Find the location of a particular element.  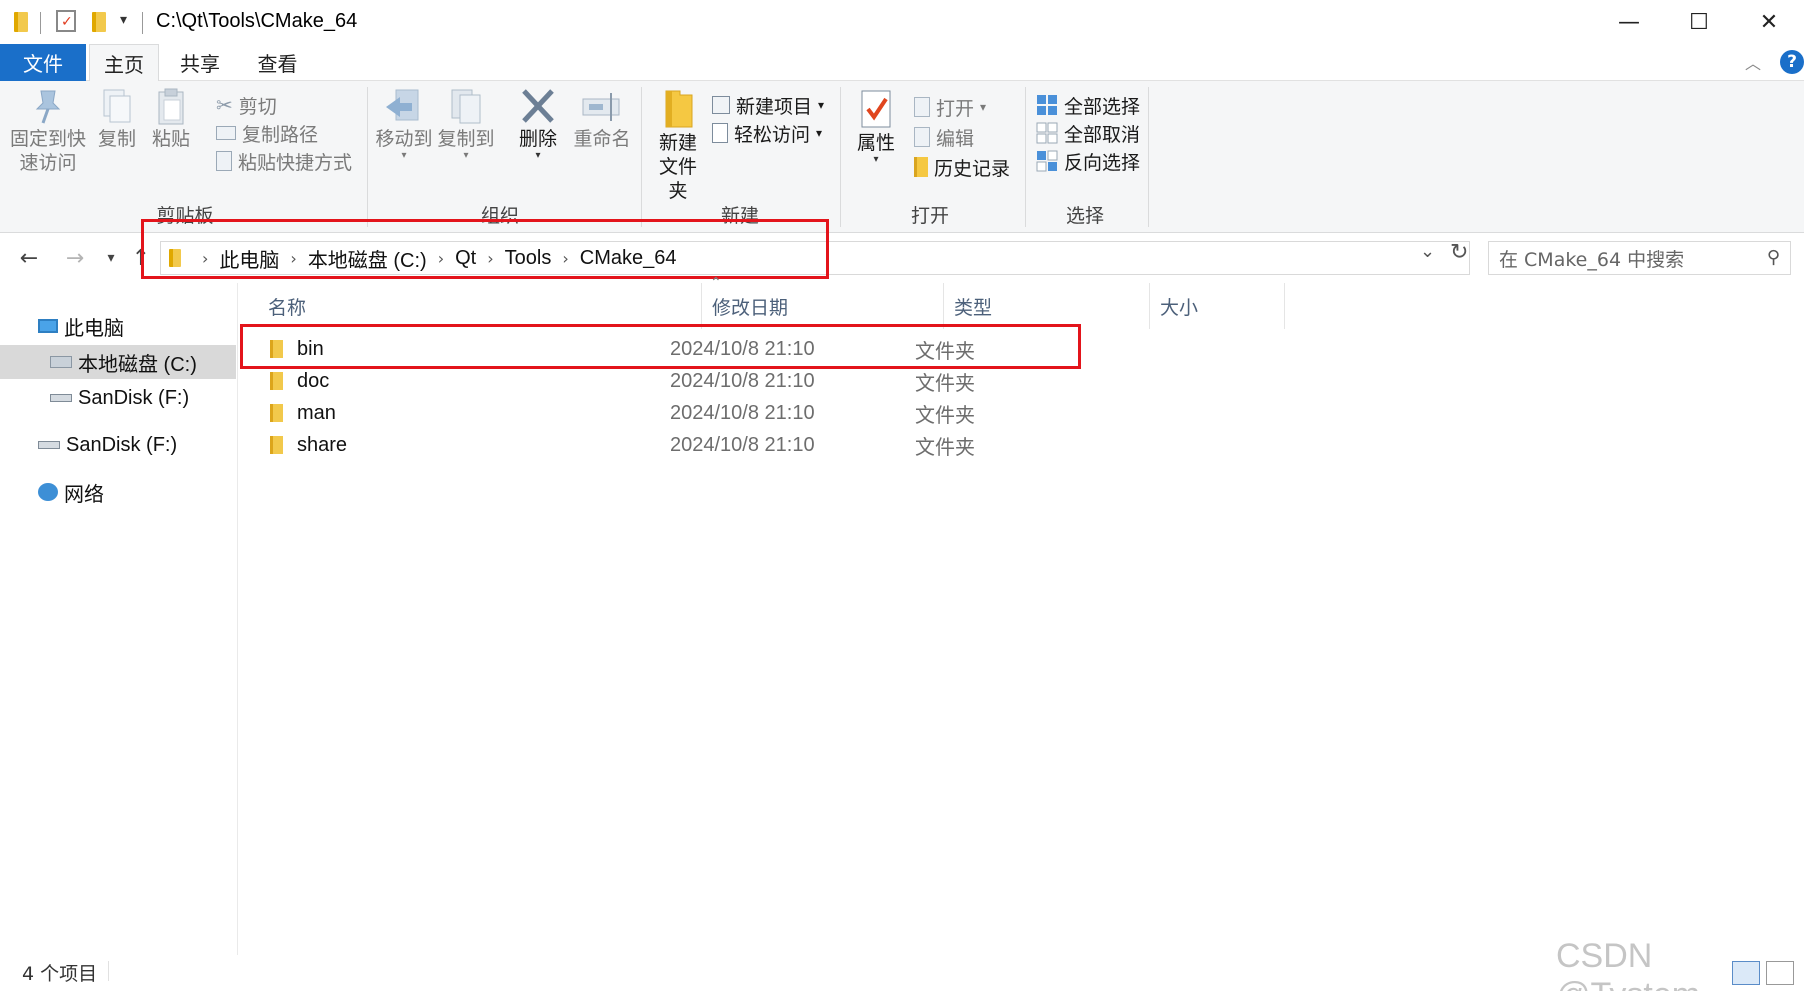

maximize-button: ☐ is located at coordinates (1699, 22).